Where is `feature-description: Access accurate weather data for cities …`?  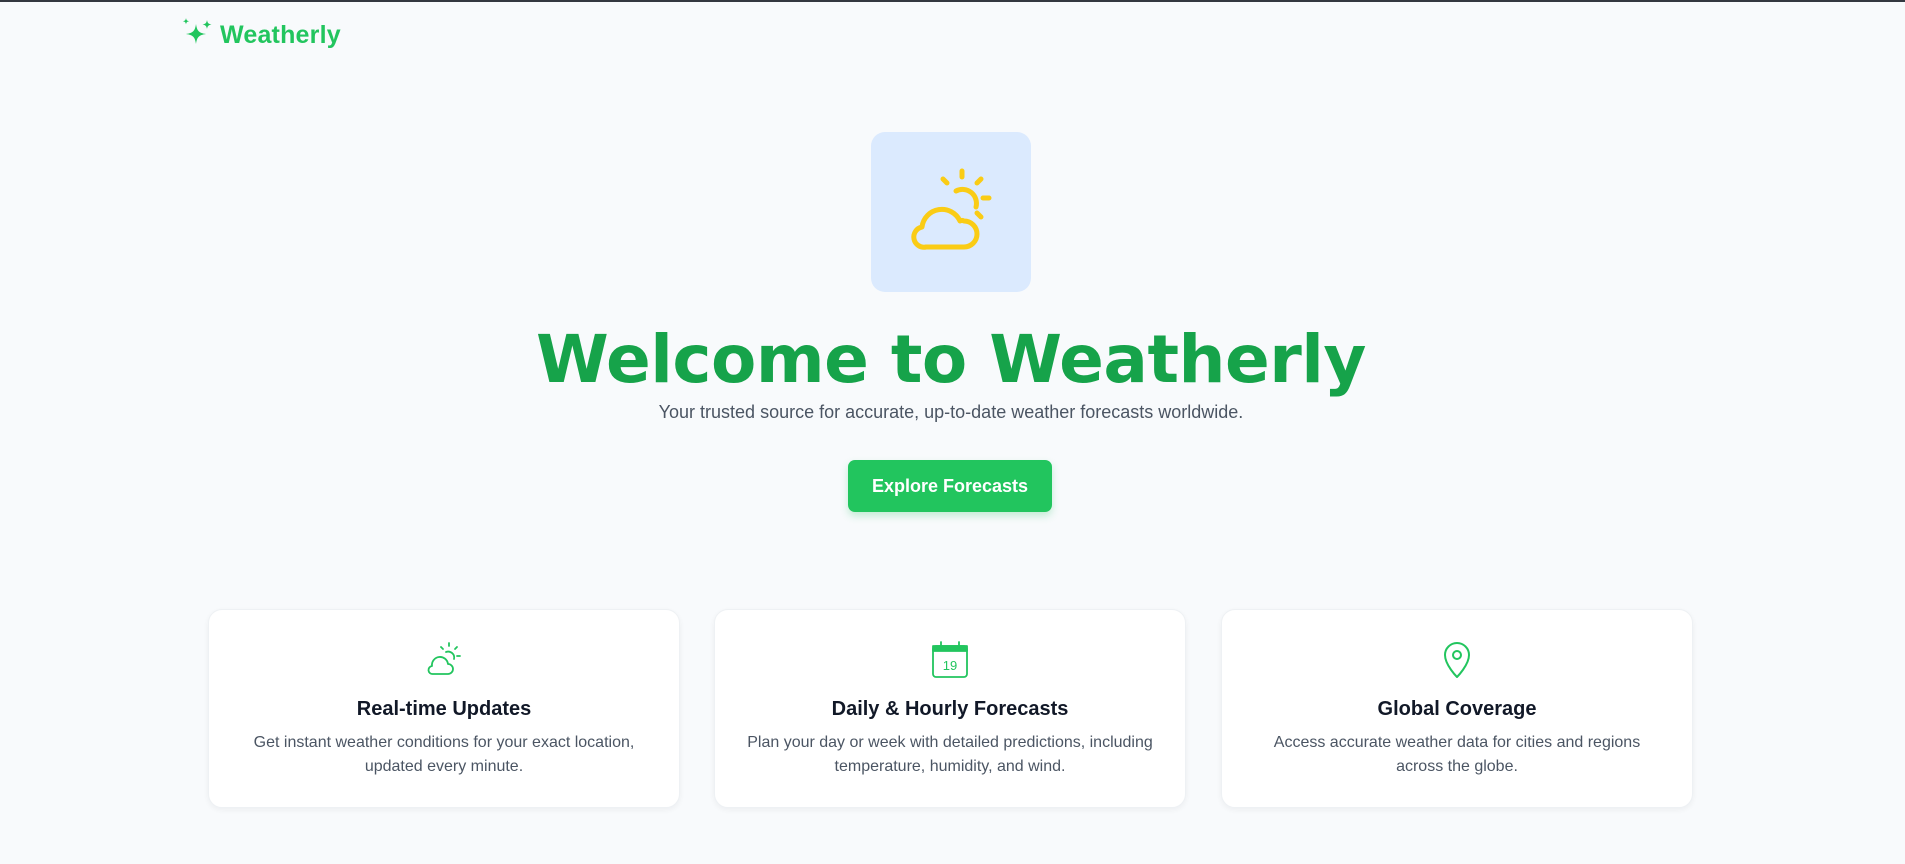 feature-description: Access accurate weather data for cities … is located at coordinates (1457, 754).